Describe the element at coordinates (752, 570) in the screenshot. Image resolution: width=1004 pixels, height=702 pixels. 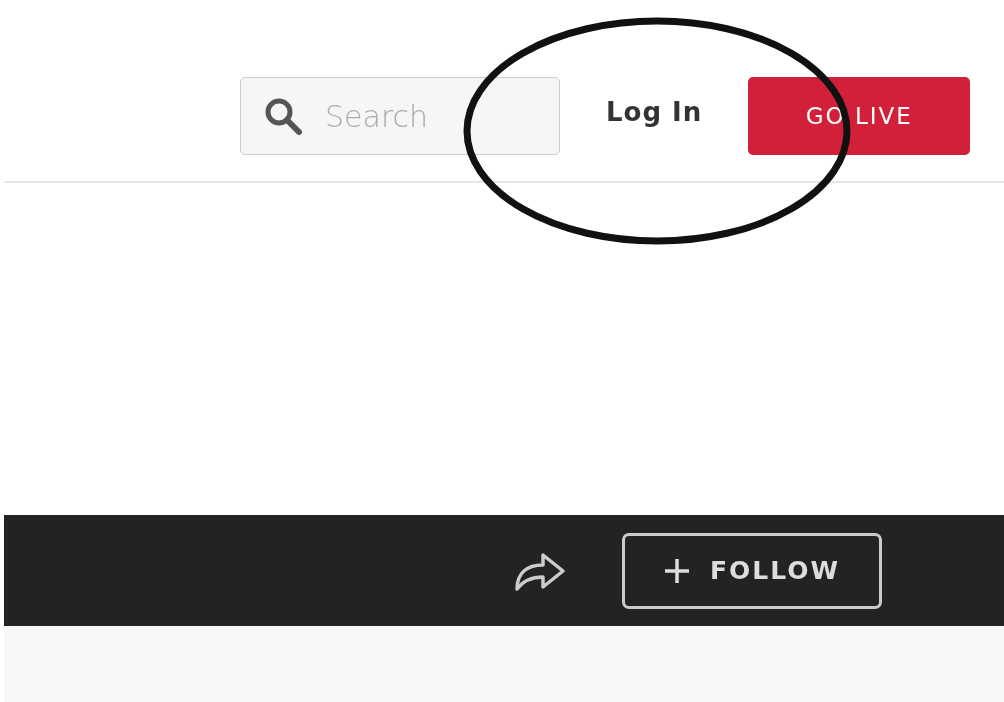
I see `follow-button: FOLLOW` at that location.